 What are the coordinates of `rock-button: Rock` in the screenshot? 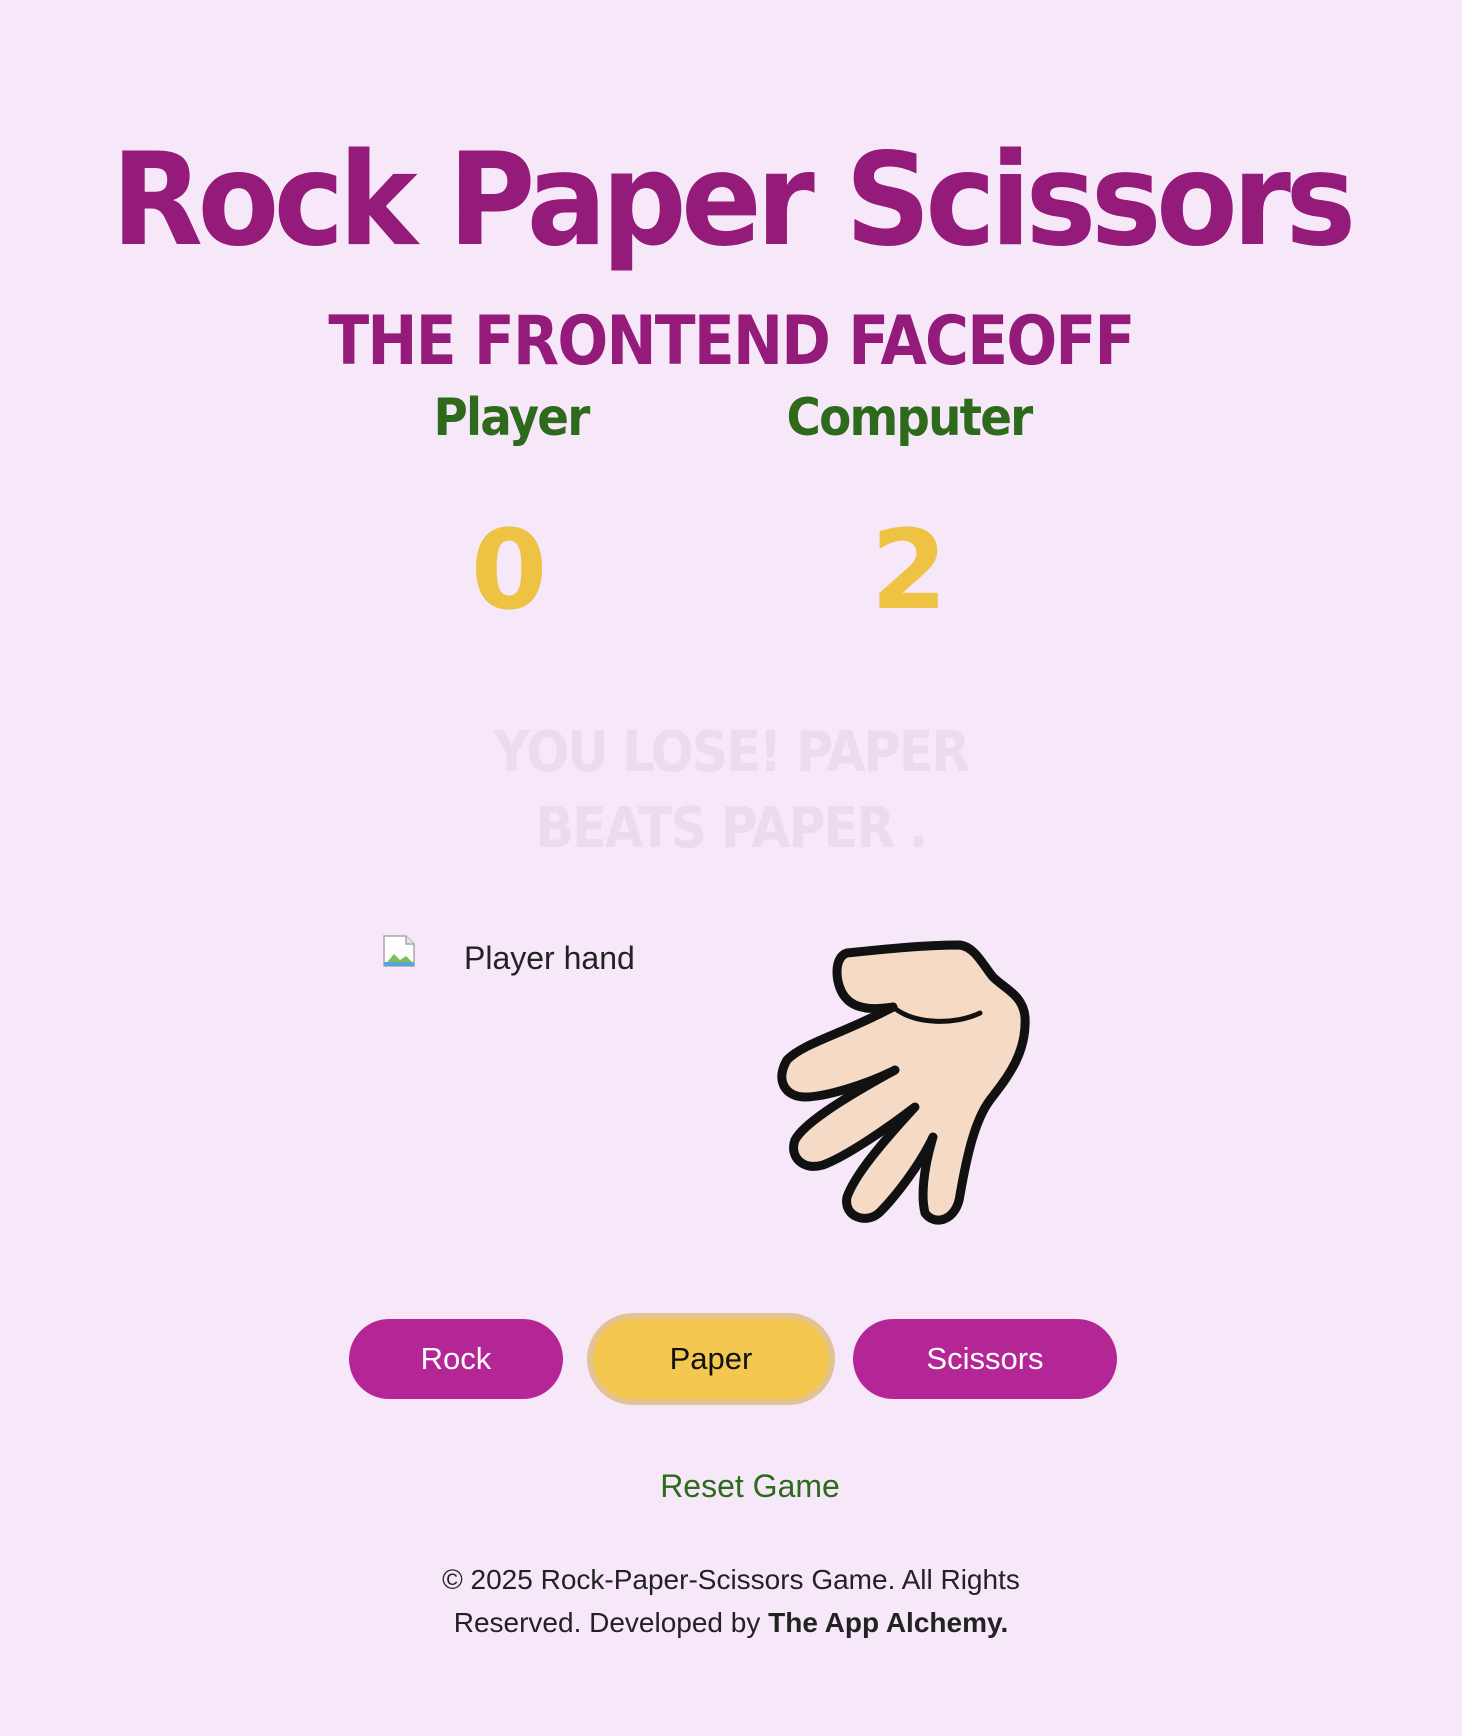 It's located at (456, 1359).